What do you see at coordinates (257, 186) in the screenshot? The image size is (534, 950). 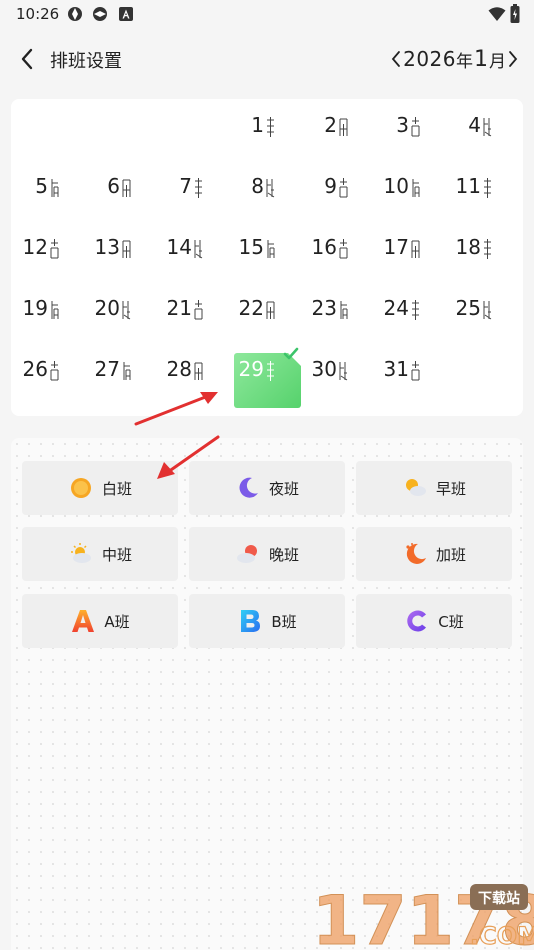 I see `day-number: 8` at bounding box center [257, 186].